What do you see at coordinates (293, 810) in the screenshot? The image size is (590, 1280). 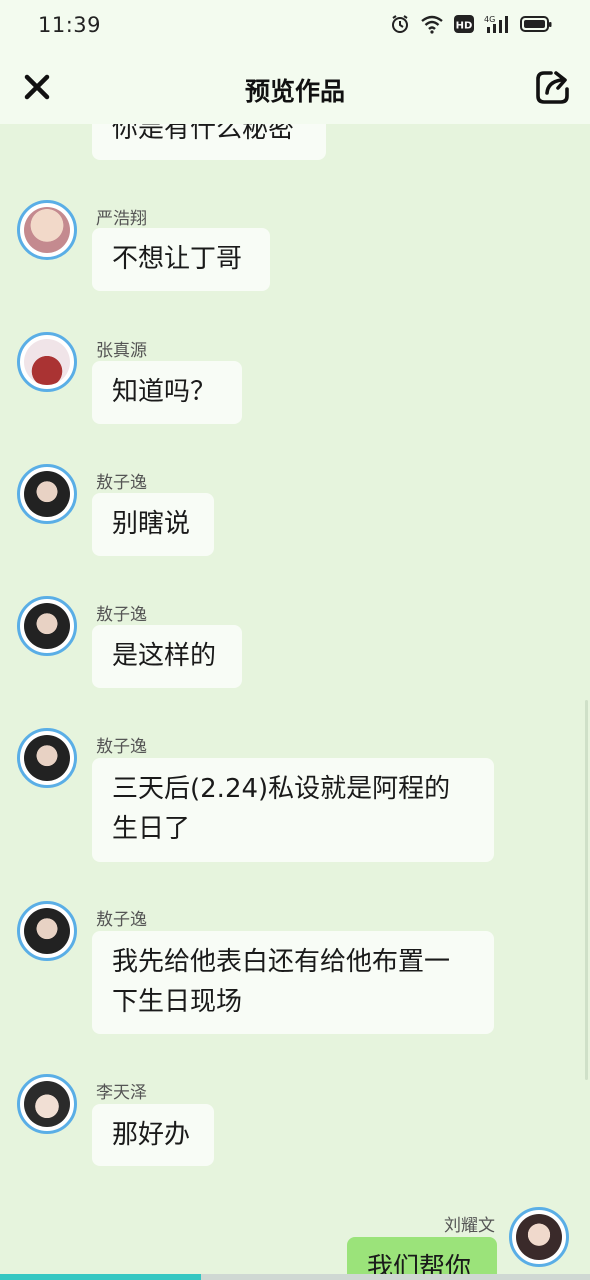 I see `message-bubble: 三天后(2.24)私设就是阿程的生日了` at bounding box center [293, 810].